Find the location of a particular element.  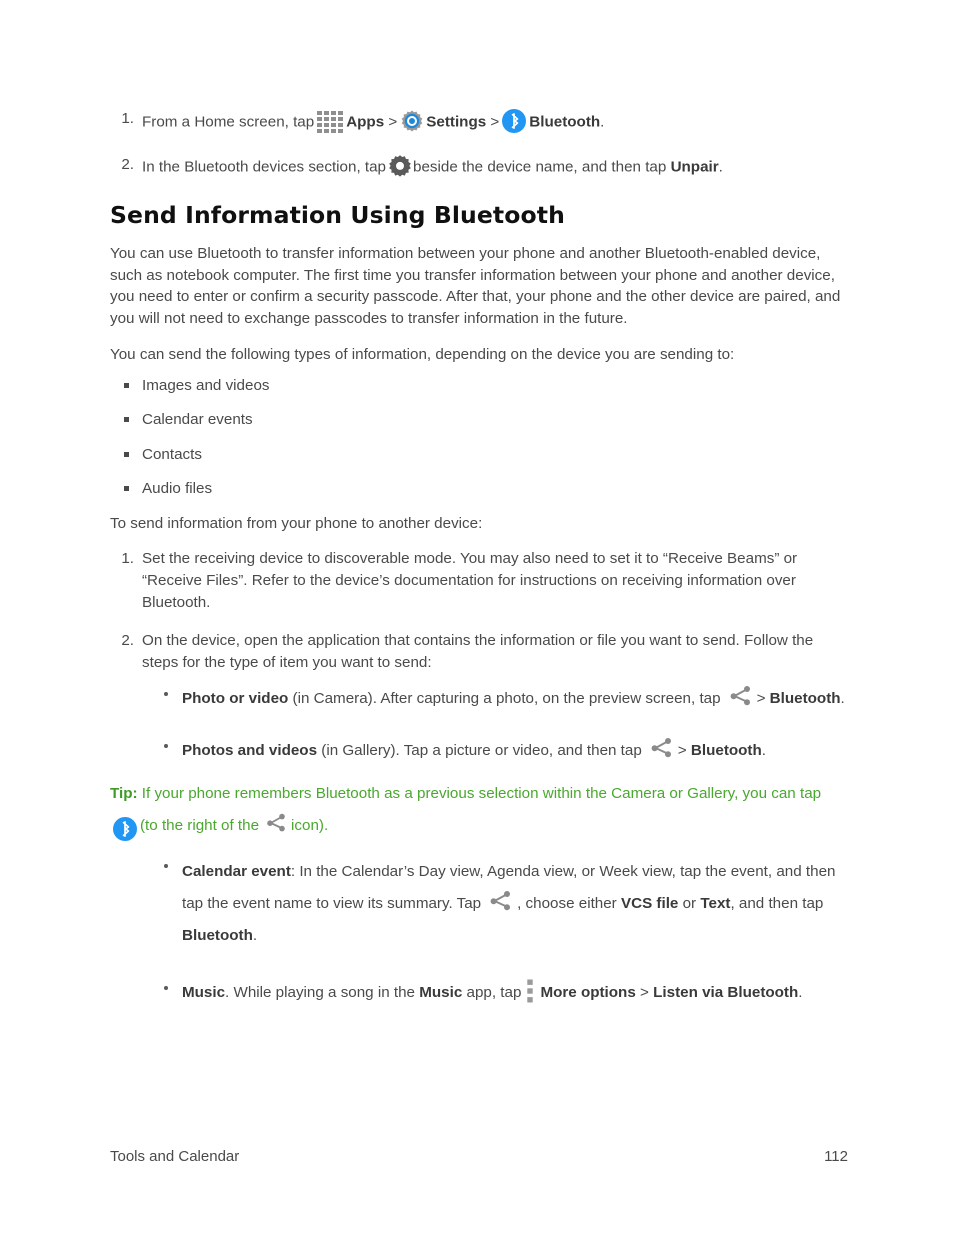

substep-text-4: or is located at coordinates (689, 903).